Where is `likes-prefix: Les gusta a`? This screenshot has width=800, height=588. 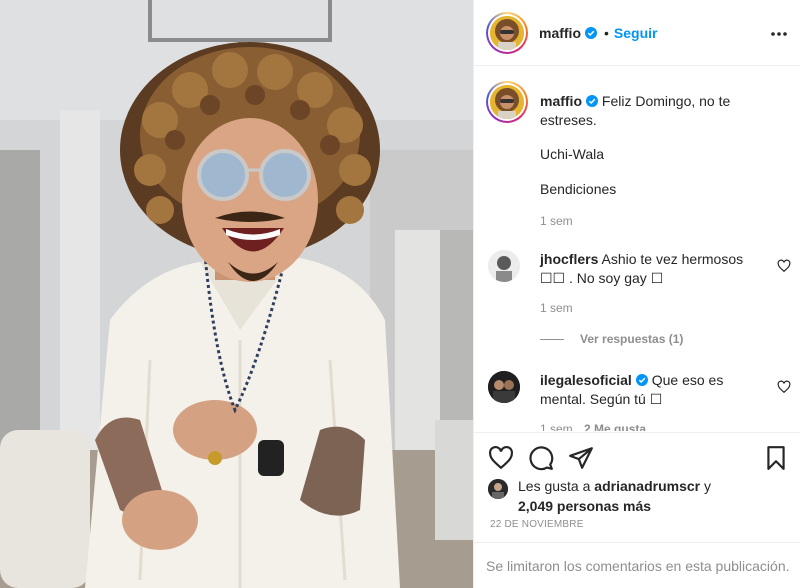
likes-prefix: Les gusta a is located at coordinates (554, 486).